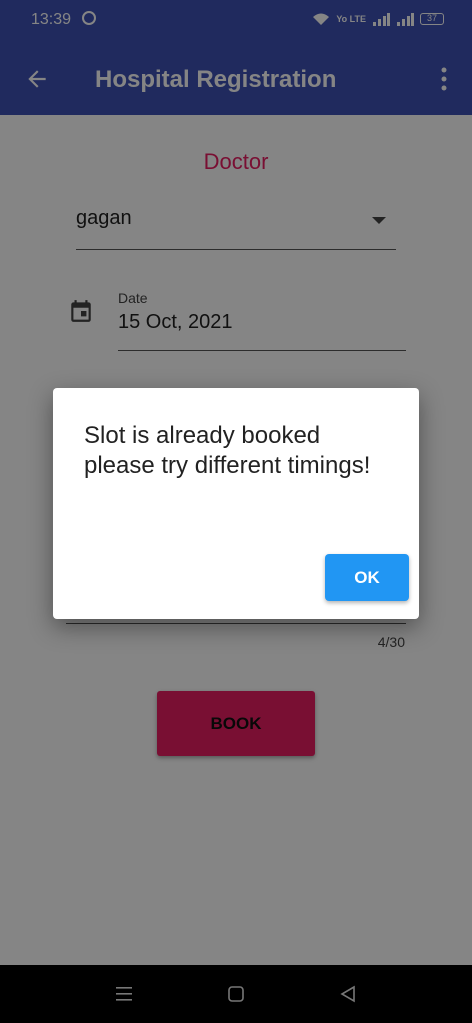  What do you see at coordinates (367, 577) in the screenshot?
I see `ok-button: OK` at bounding box center [367, 577].